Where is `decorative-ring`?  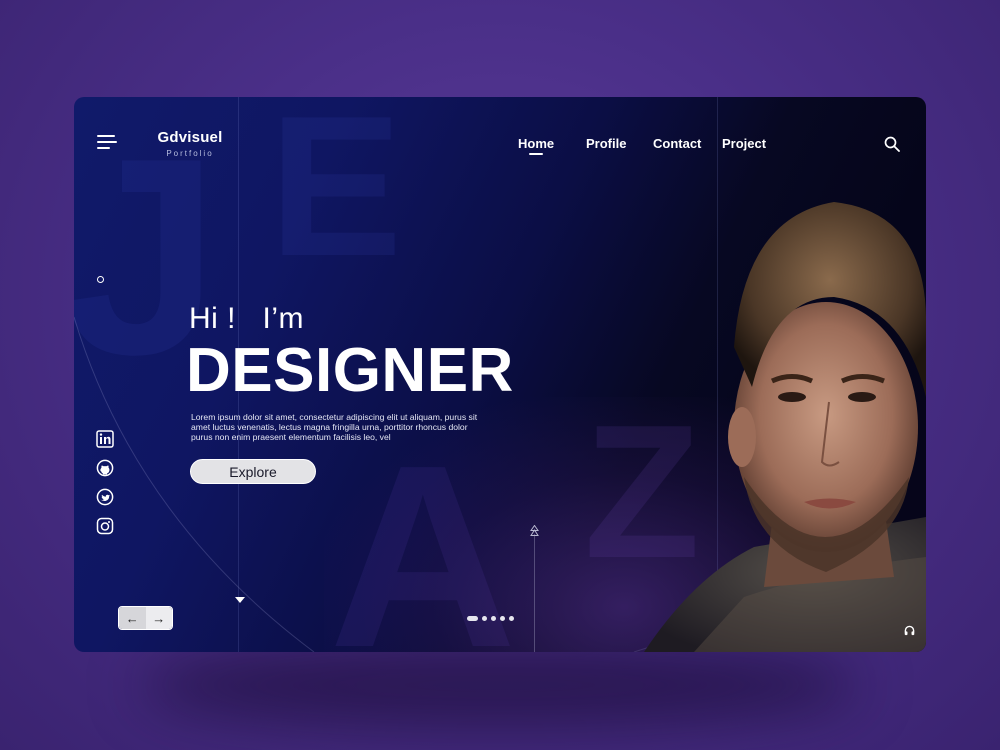 decorative-ring is located at coordinates (100, 279).